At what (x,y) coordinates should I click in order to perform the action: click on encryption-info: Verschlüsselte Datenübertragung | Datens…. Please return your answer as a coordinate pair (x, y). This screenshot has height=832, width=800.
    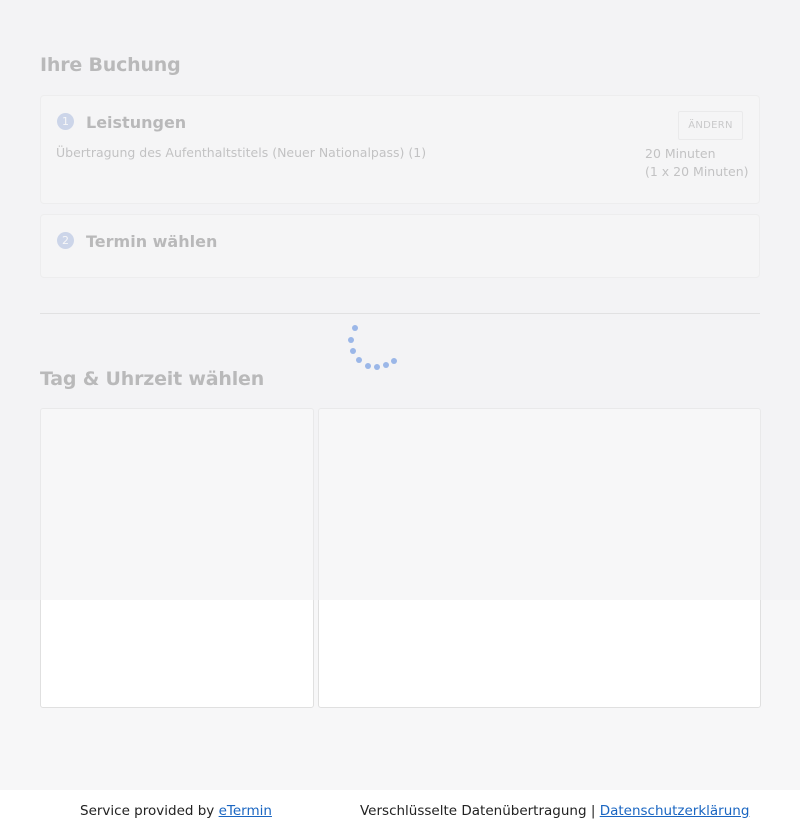
    Looking at the image, I should click on (554, 811).